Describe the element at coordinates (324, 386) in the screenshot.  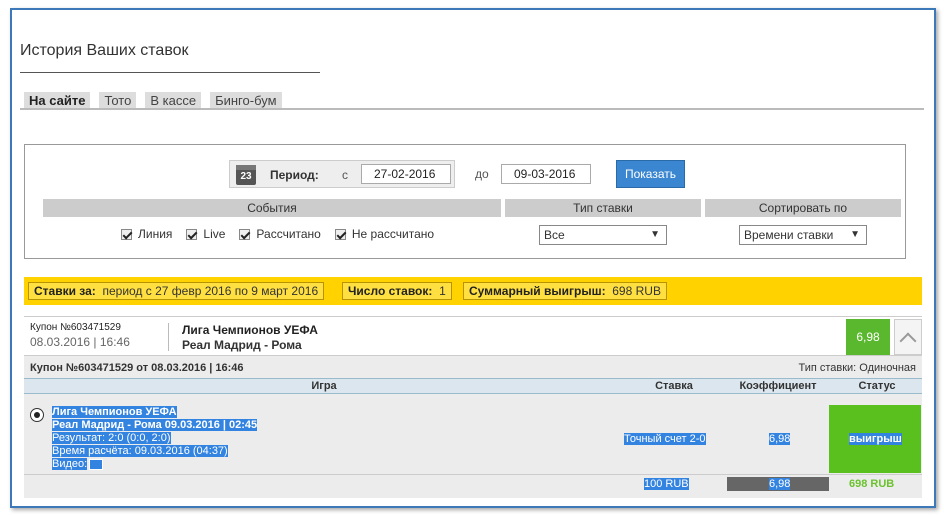
I see `col-game: Игра` at that location.